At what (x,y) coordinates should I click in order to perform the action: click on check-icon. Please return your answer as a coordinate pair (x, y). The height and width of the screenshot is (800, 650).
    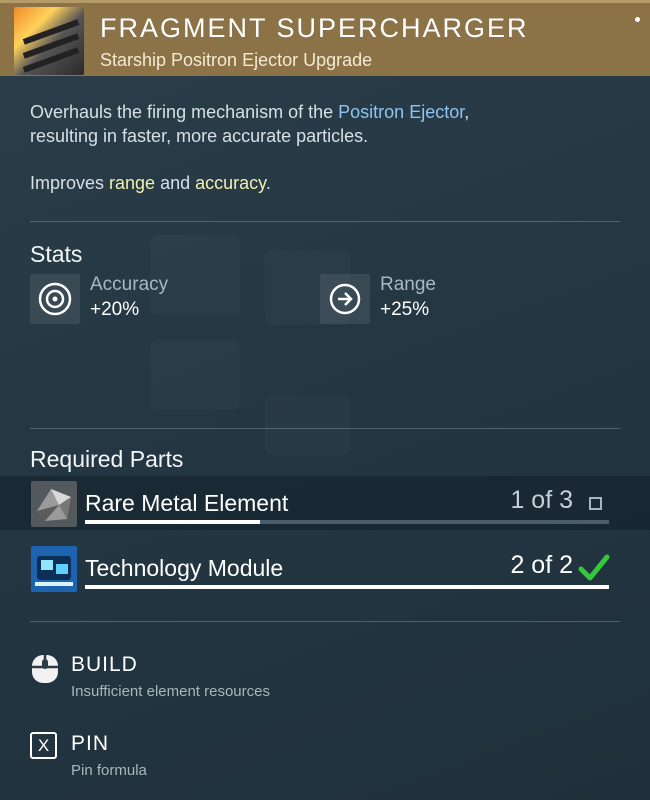
    Looking at the image, I should click on (594, 570).